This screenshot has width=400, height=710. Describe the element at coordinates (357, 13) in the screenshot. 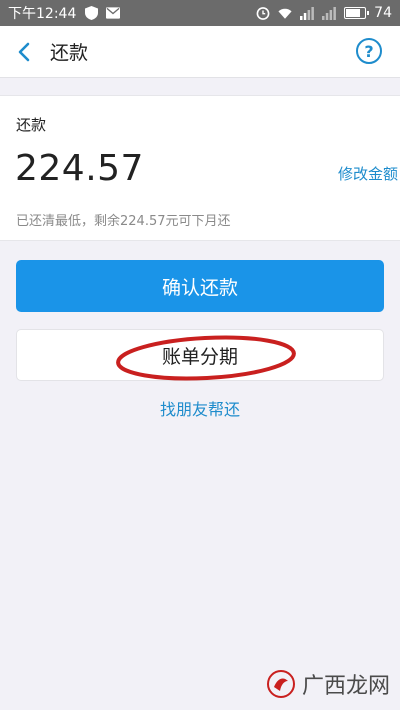

I see `battery-icon` at that location.